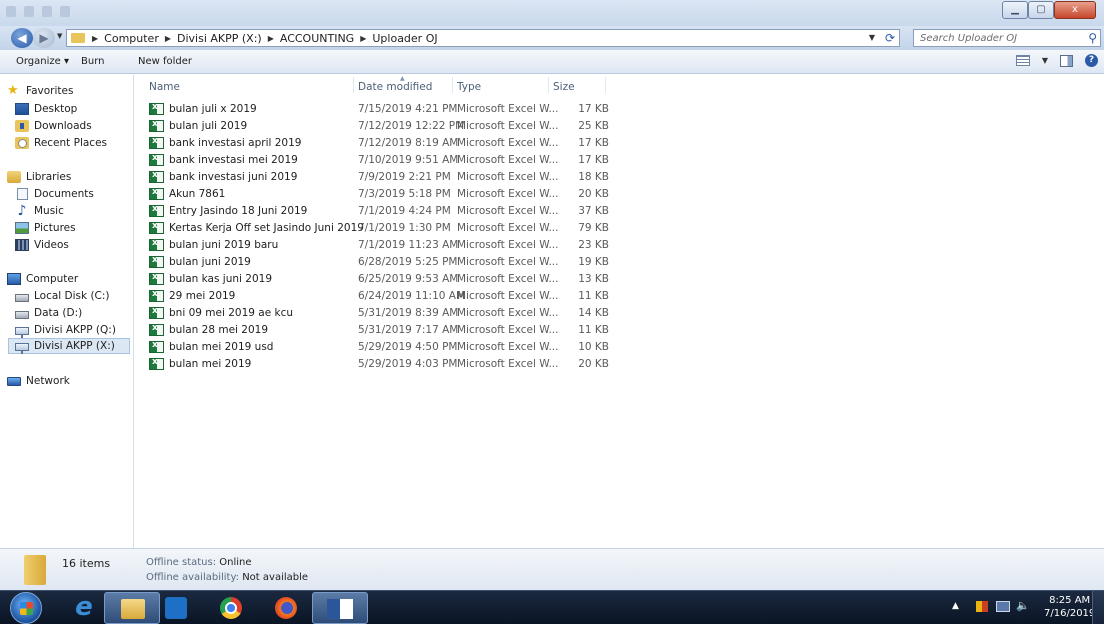 The height and width of the screenshot is (624, 1104). I want to click on file-name-cell: Entry Jasindo 18 Juni 2019, so click(228, 210).